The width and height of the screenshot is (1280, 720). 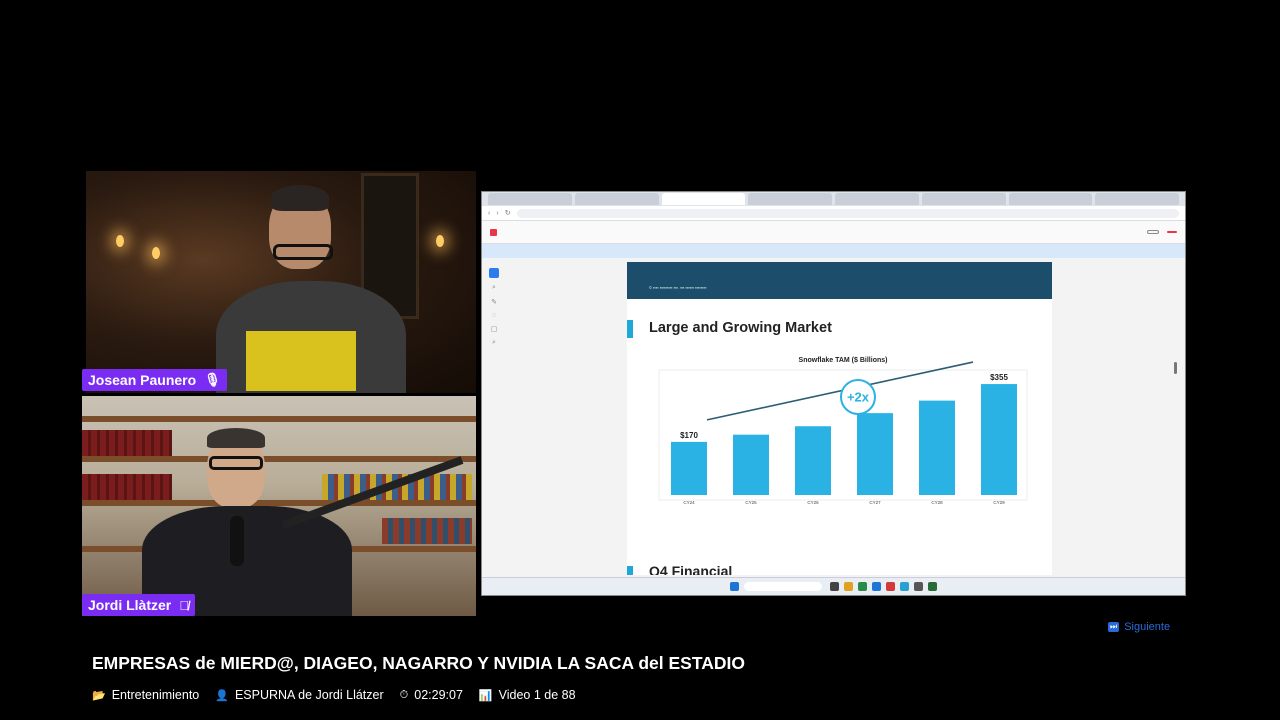 What do you see at coordinates (691, 569) in the screenshot?
I see `next-slide-title: Q4 Financial` at bounding box center [691, 569].